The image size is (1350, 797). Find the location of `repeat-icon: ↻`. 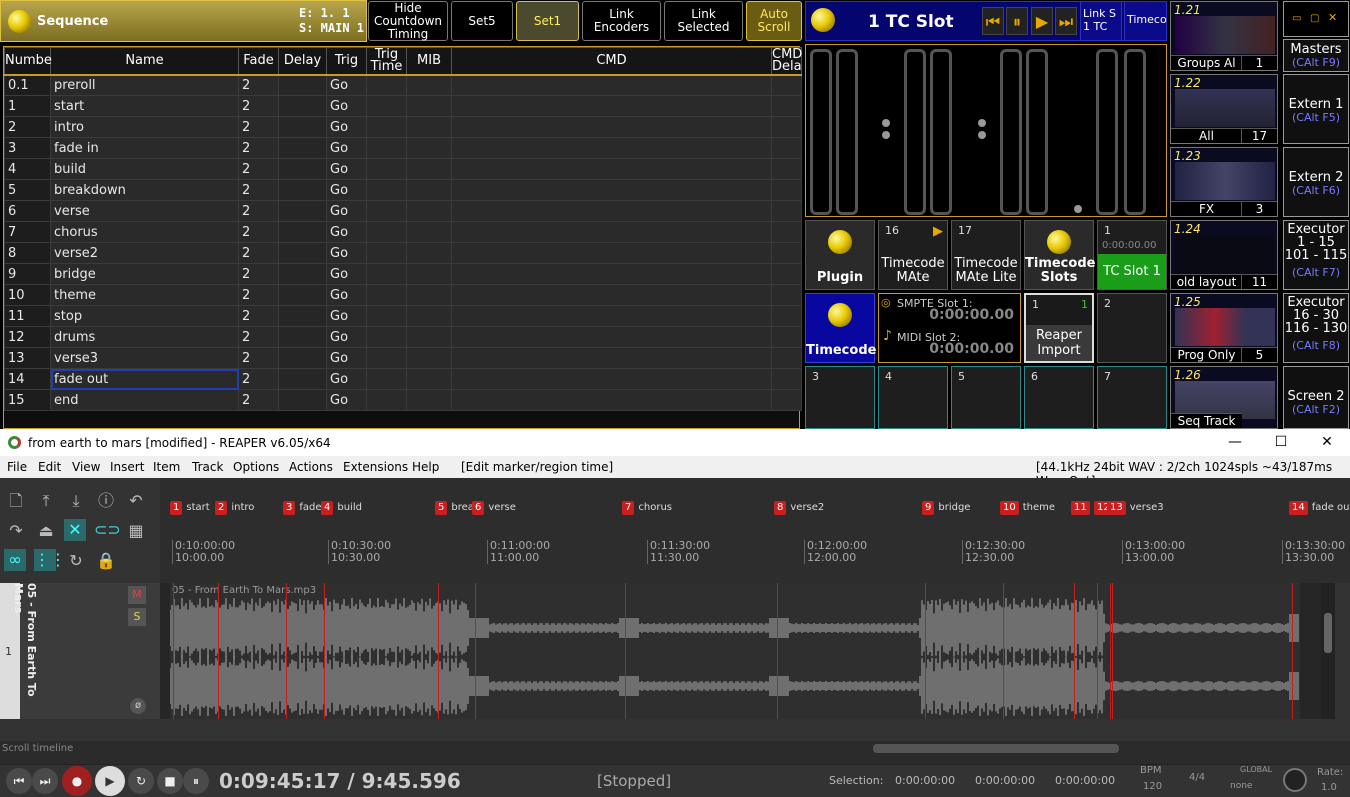

repeat-icon: ↻ is located at coordinates (141, 781).